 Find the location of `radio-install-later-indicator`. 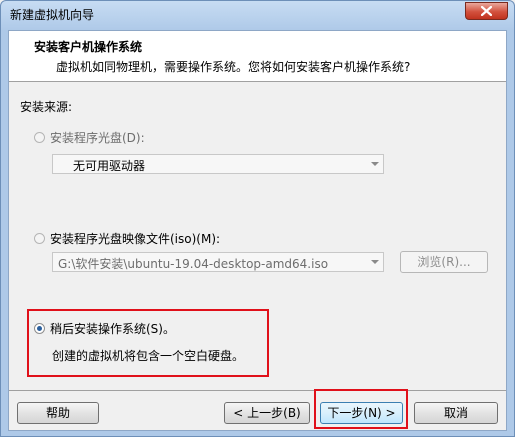

radio-install-later-indicator is located at coordinates (39, 328).